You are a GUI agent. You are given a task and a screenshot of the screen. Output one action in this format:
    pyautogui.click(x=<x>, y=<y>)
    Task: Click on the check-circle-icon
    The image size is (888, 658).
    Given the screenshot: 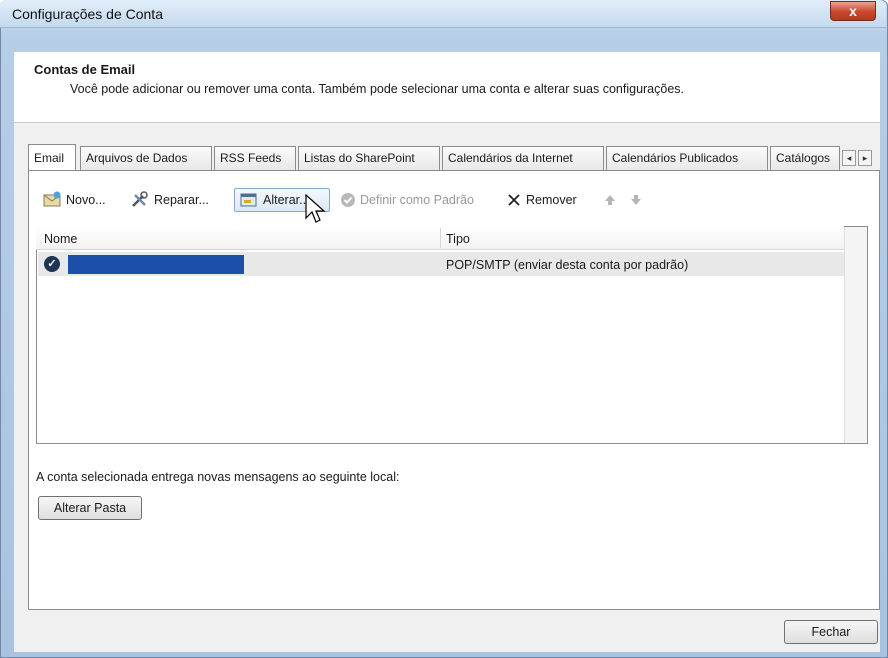 What is the action you would take?
    pyautogui.click(x=348, y=200)
    